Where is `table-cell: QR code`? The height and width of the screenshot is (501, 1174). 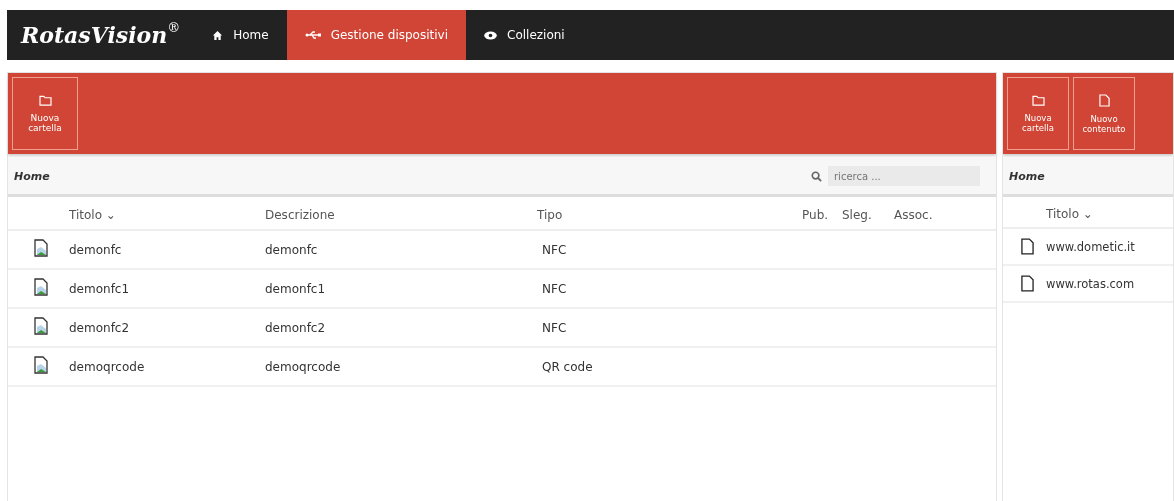
table-cell: QR code is located at coordinates (567, 366).